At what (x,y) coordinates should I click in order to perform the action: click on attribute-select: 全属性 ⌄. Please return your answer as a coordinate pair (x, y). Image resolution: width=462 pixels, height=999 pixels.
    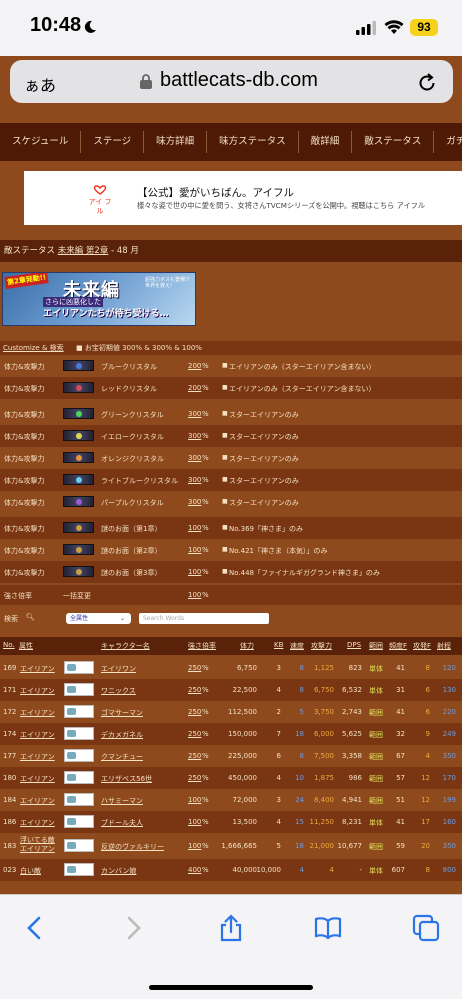
    Looking at the image, I should click on (98, 618).